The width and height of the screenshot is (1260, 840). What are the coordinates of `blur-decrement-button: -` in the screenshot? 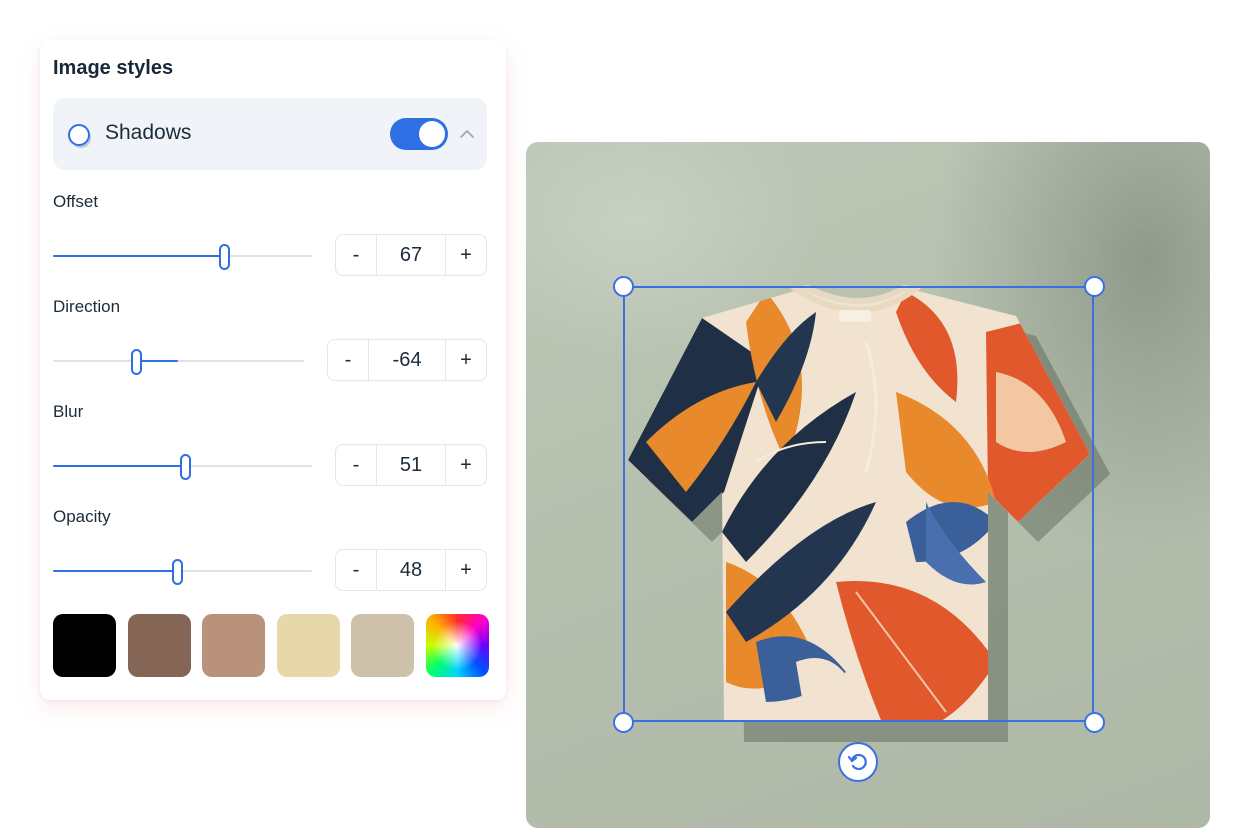 It's located at (356, 465).